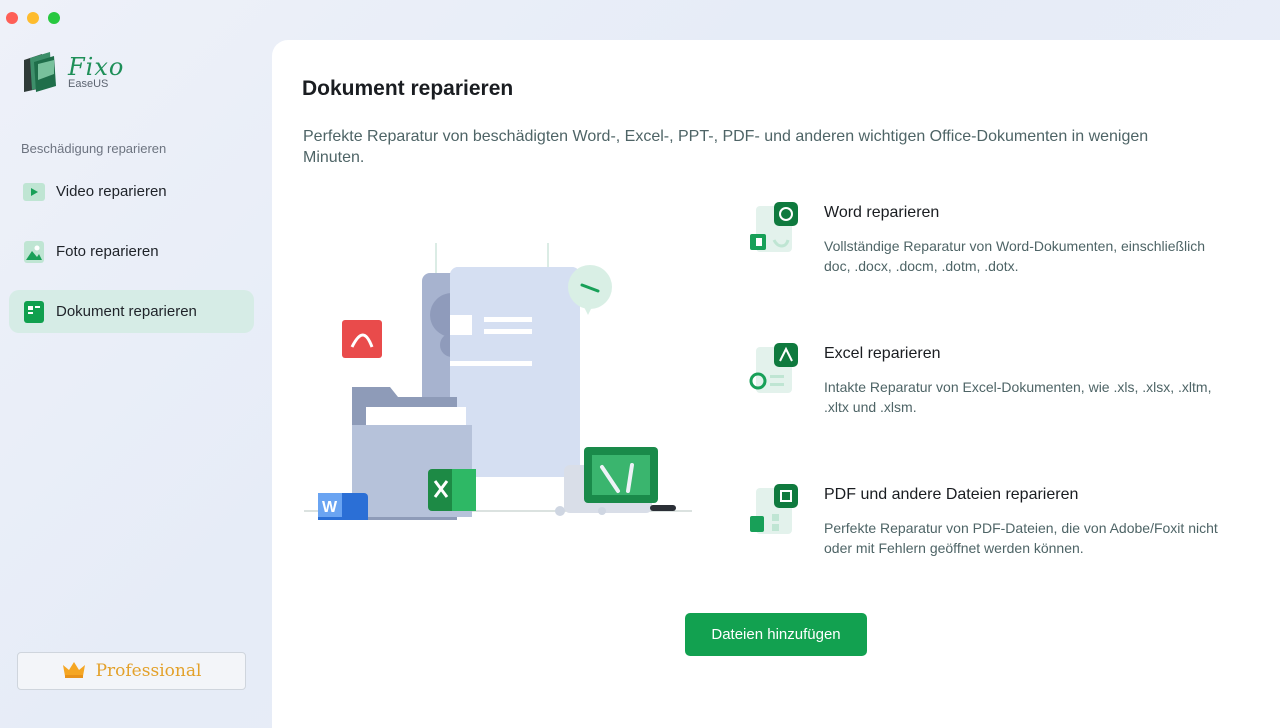 This screenshot has width=1280, height=728. What do you see at coordinates (776, 634) in the screenshot?
I see `add-files-button: Dateien hinzufügen` at bounding box center [776, 634].